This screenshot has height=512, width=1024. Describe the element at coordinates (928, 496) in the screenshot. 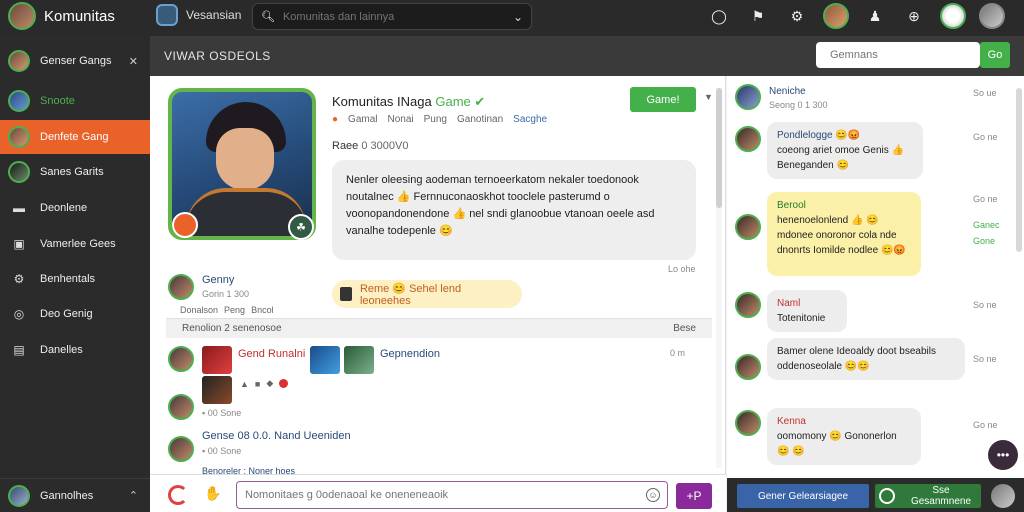

I see `secondary-action-button: Sse Gesanmnene` at that location.